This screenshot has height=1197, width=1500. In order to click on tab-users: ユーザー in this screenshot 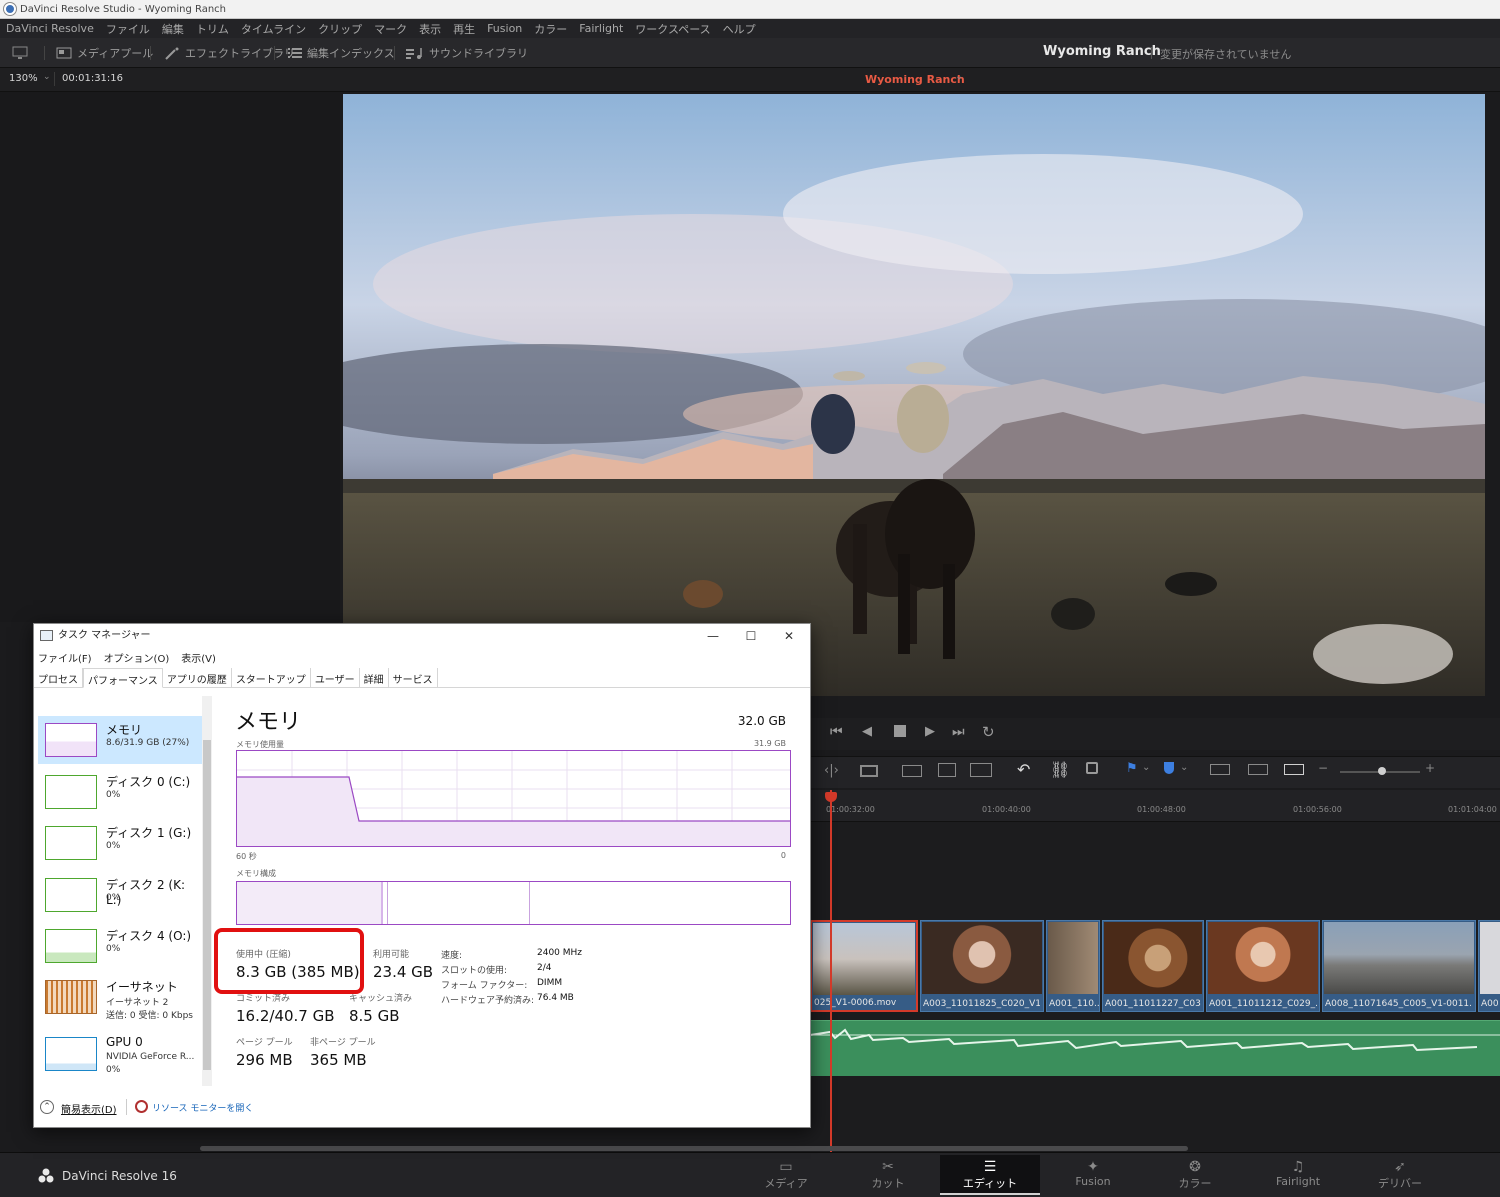, I will do `click(335, 677)`.